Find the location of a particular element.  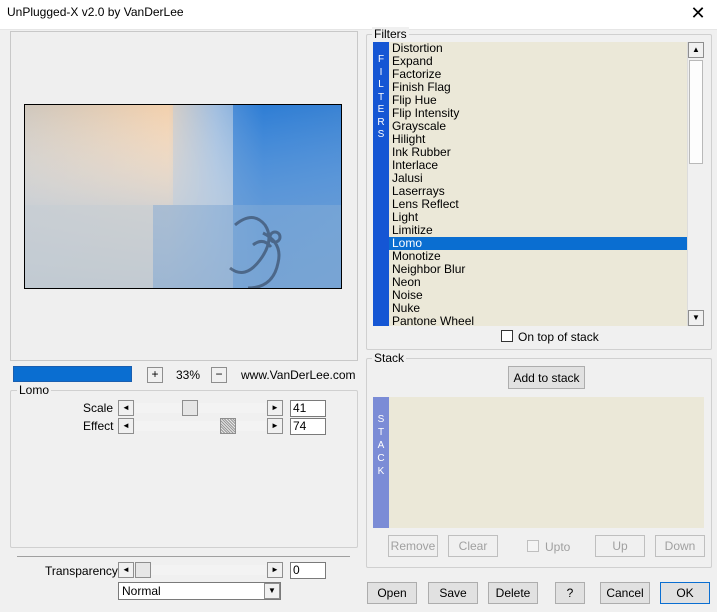

vertical-letter: C is located at coordinates (381, 458).